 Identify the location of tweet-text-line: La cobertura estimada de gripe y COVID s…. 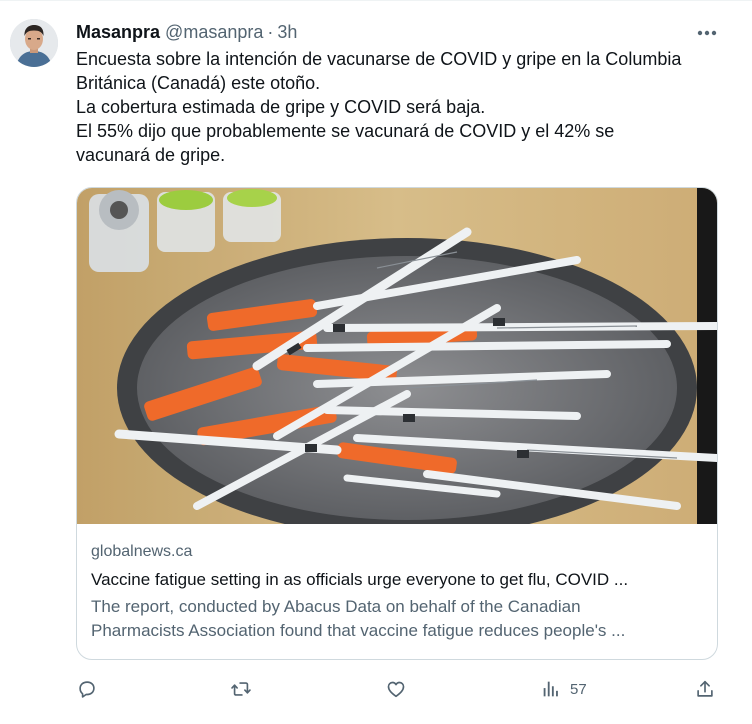
(281, 107).